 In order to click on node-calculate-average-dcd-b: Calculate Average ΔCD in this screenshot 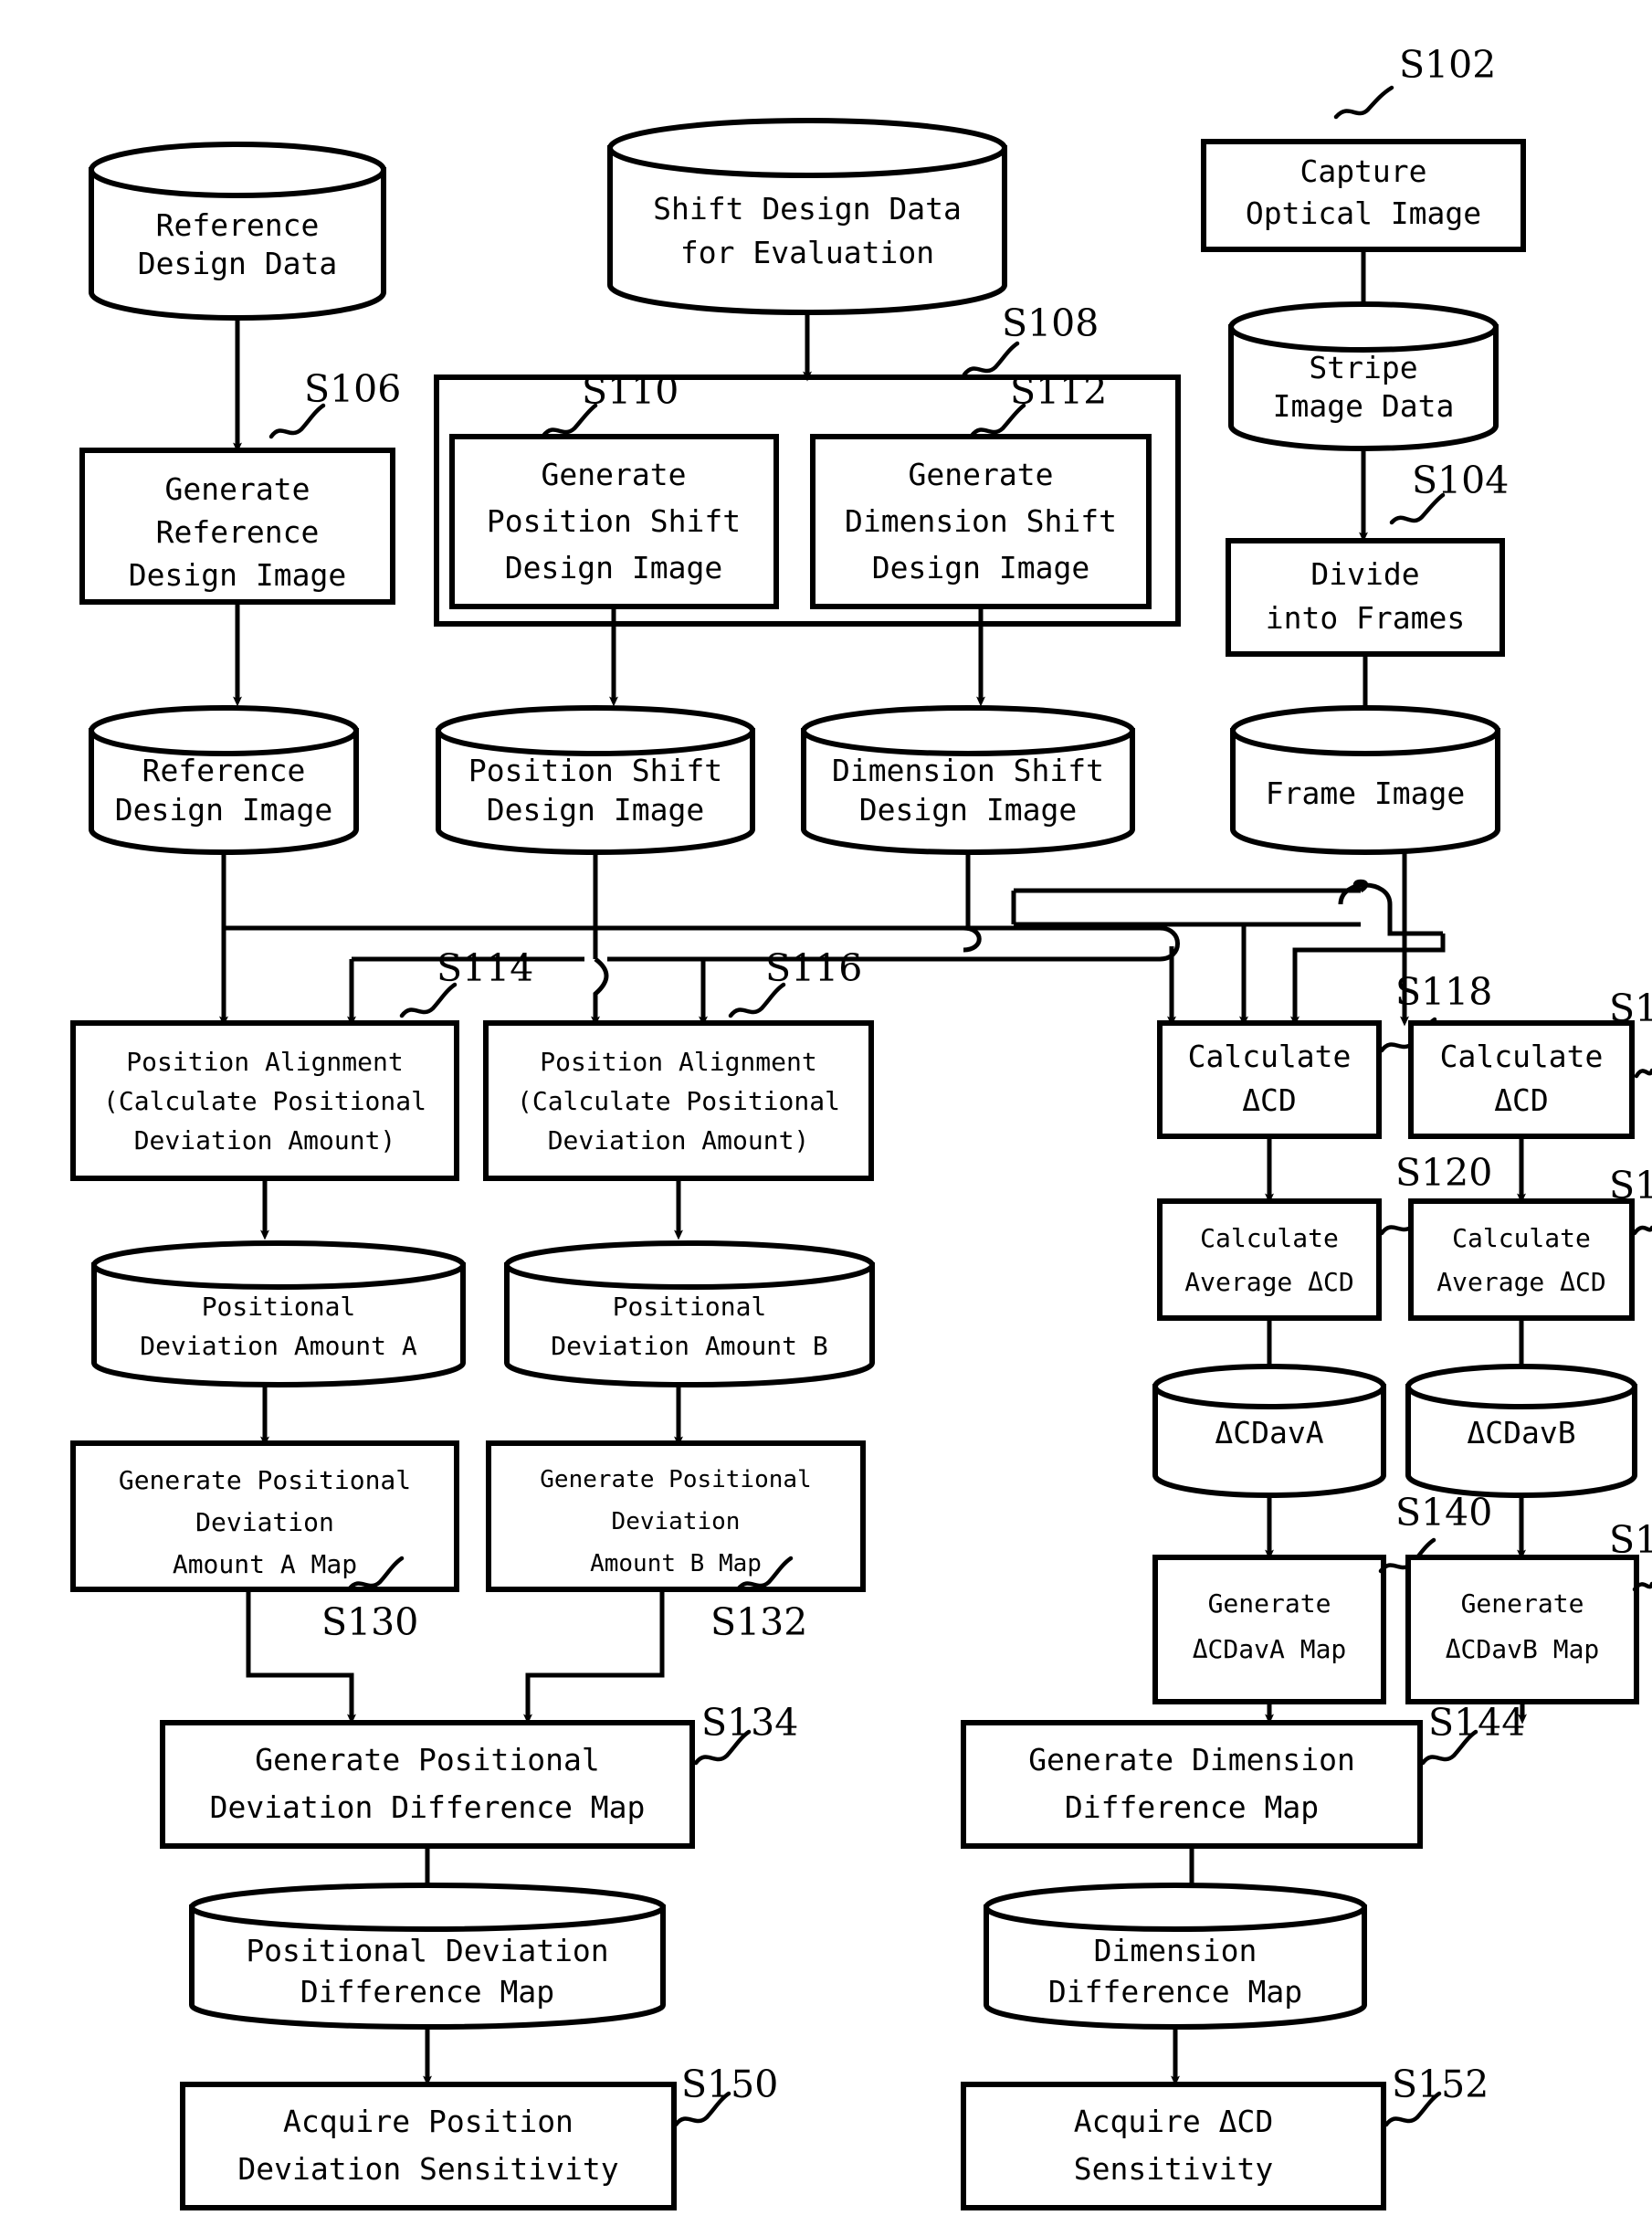, I will do `click(1521, 1259)`.